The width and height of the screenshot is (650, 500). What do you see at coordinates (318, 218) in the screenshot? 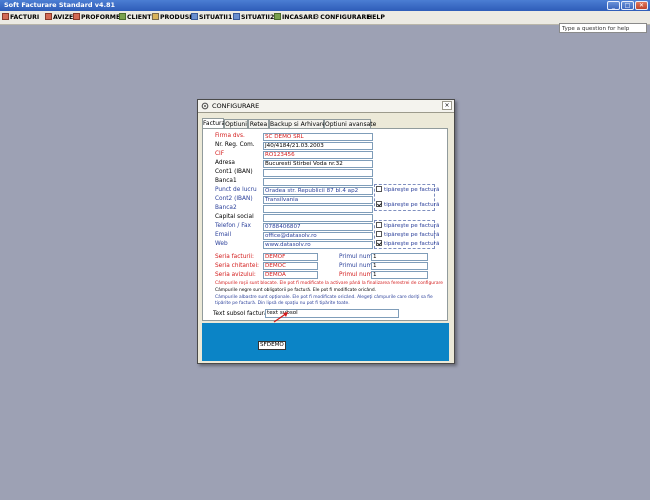
I see `input-capital-social` at bounding box center [318, 218].